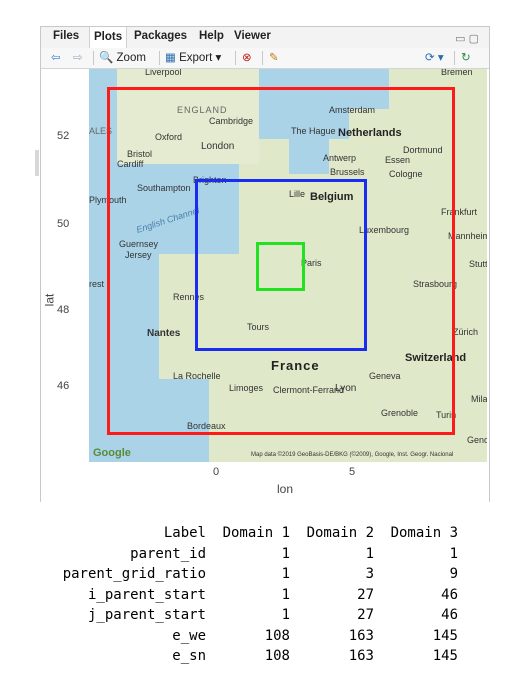 The image size is (531, 697). Describe the element at coordinates (108, 37) in the screenshot. I see `tab-plots: Plots` at that location.